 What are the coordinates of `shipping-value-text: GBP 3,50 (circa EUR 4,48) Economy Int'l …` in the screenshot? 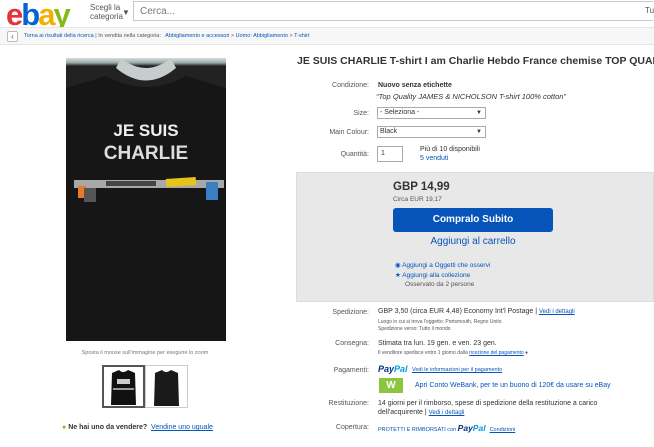 It's located at (456, 311).